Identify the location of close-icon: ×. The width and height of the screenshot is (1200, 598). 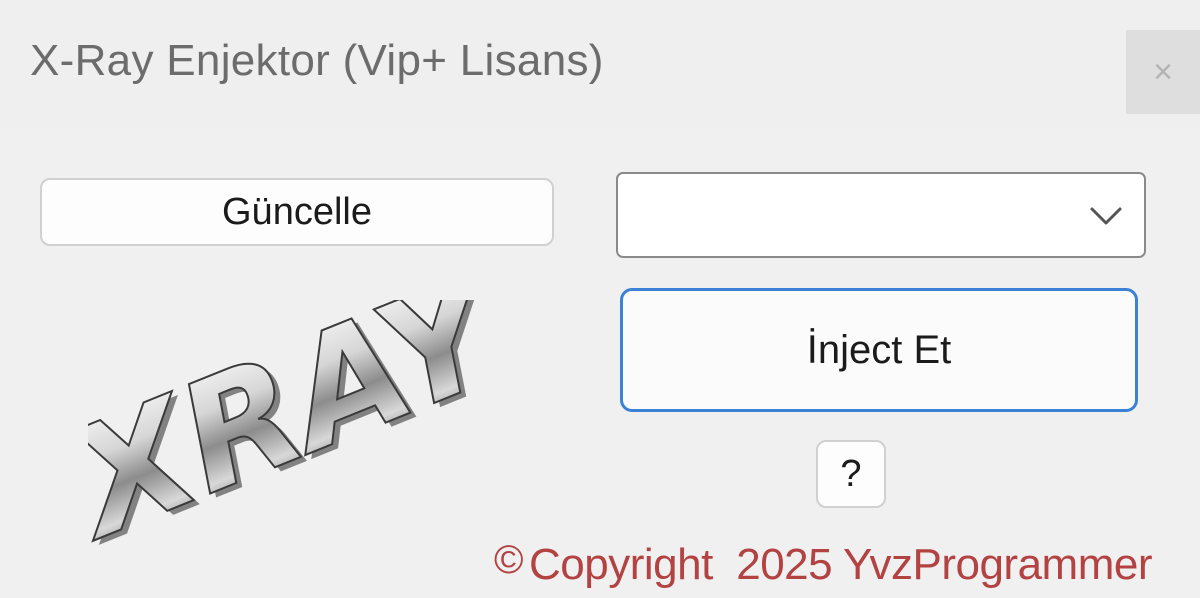
(1163, 72).